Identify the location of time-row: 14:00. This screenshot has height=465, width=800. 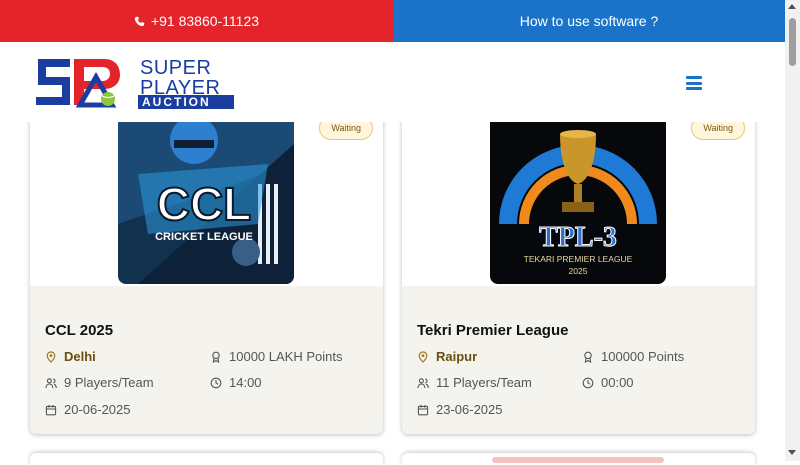
(236, 382).